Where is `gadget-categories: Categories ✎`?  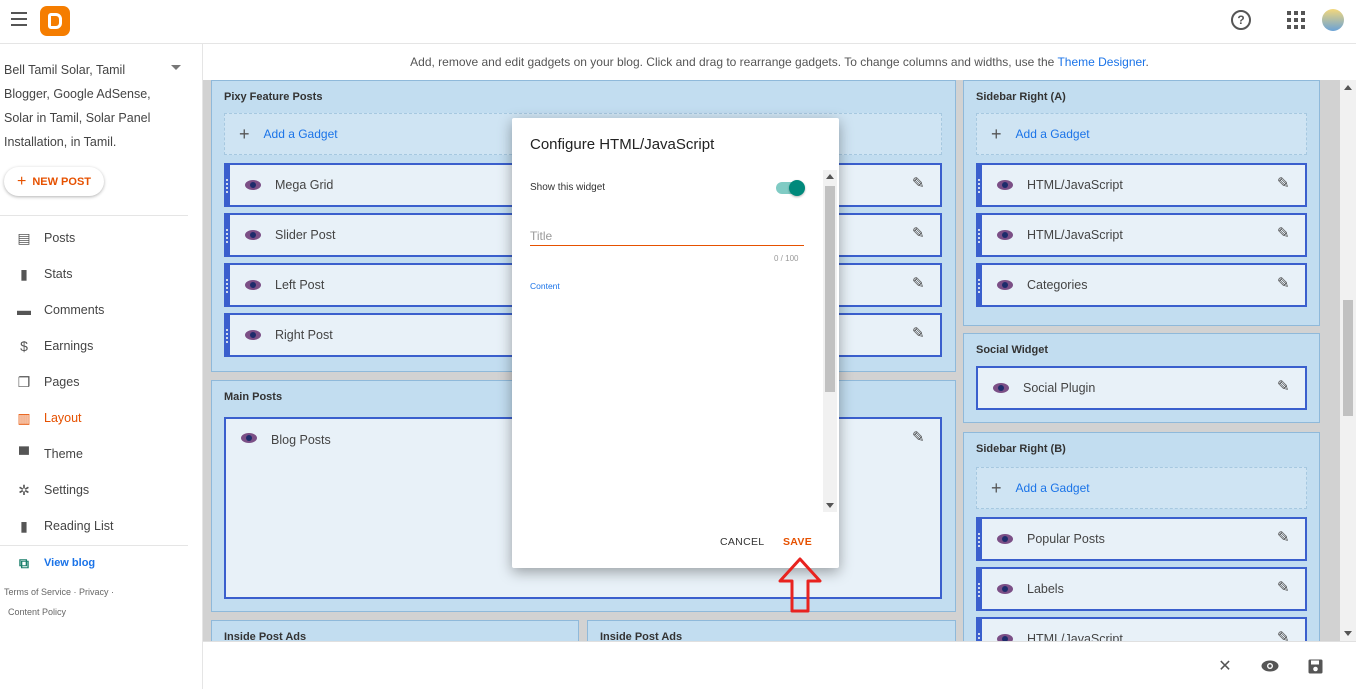
gadget-categories: Categories ✎ is located at coordinates (1141, 285).